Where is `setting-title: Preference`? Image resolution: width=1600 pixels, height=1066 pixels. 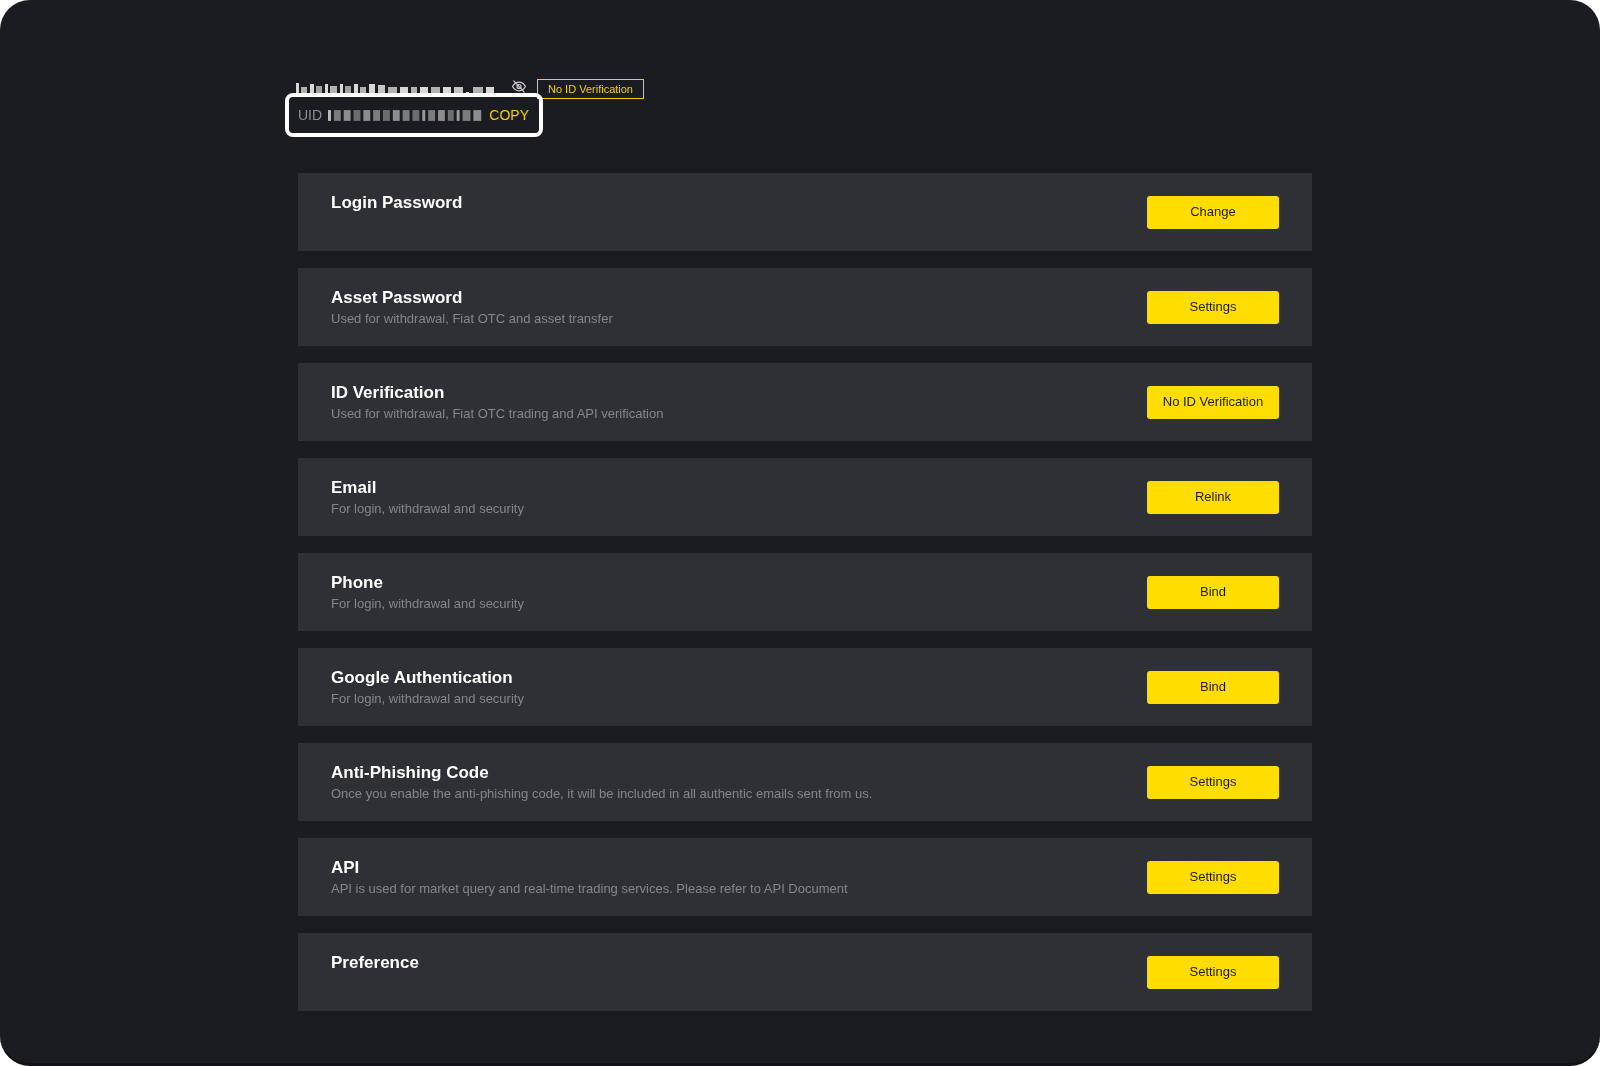
setting-title: Preference is located at coordinates (375, 963).